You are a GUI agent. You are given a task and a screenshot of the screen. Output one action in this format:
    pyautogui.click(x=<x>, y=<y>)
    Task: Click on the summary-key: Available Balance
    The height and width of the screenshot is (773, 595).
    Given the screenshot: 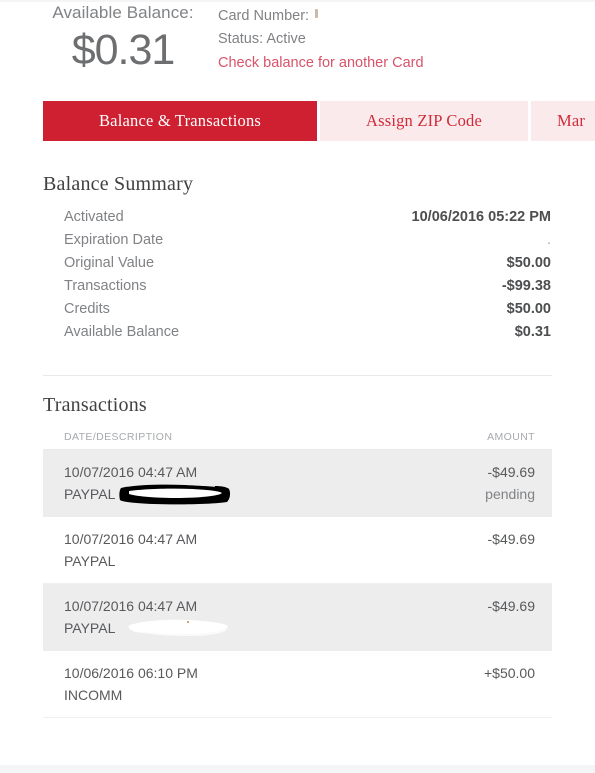 What is the action you would take?
    pyautogui.click(x=122, y=332)
    